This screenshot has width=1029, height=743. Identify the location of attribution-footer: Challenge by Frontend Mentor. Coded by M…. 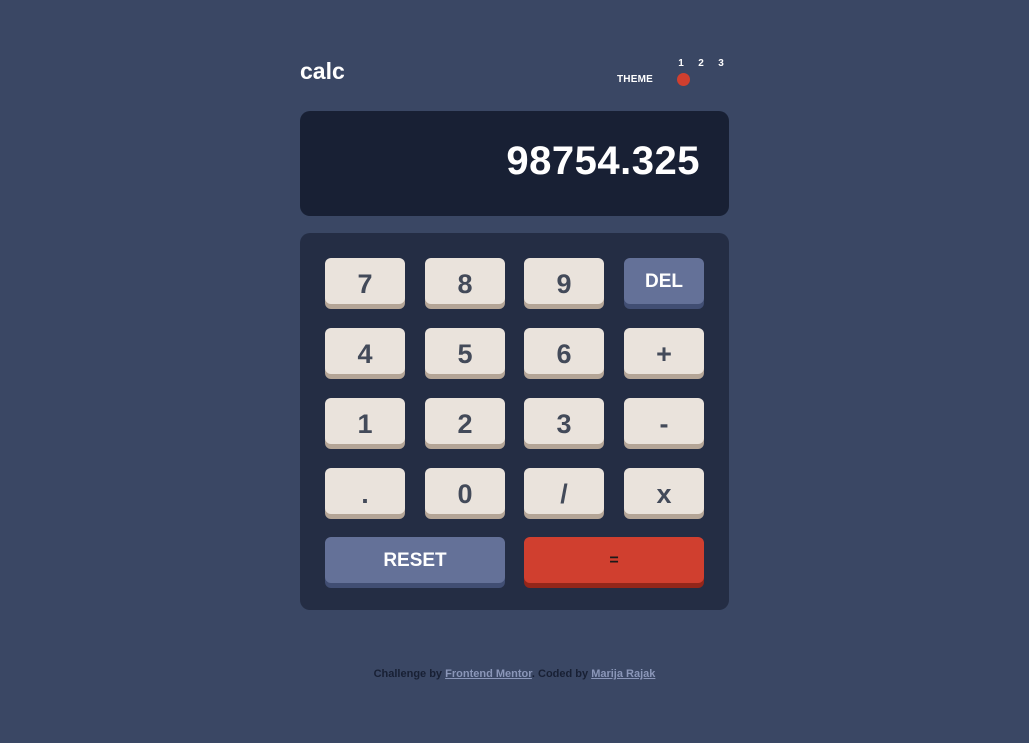
(514, 674).